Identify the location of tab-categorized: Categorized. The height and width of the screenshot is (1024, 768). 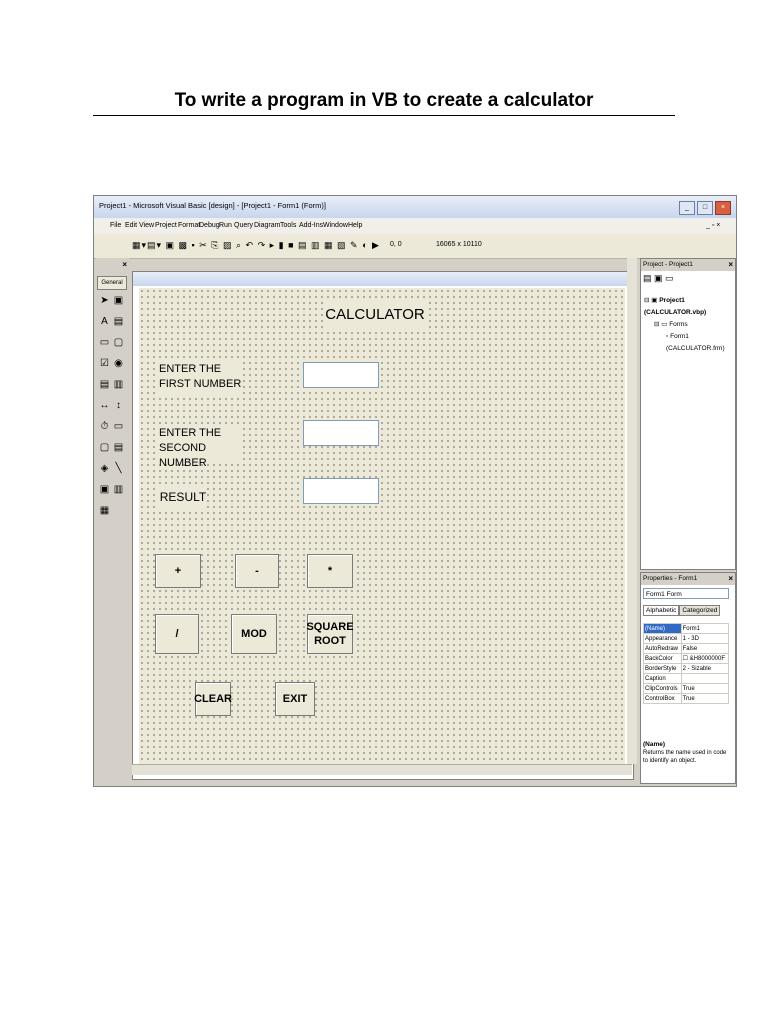
(700, 610).